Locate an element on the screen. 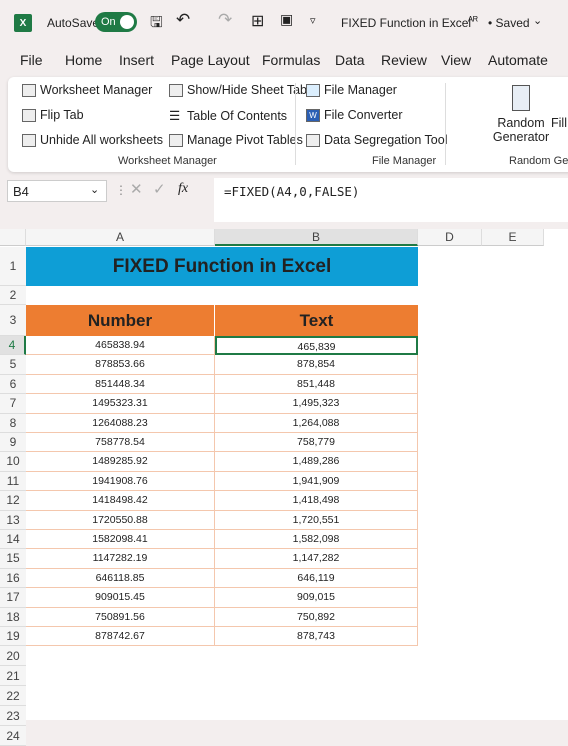 This screenshot has width=568, height=746. row-header-13: 13 is located at coordinates (13, 520).